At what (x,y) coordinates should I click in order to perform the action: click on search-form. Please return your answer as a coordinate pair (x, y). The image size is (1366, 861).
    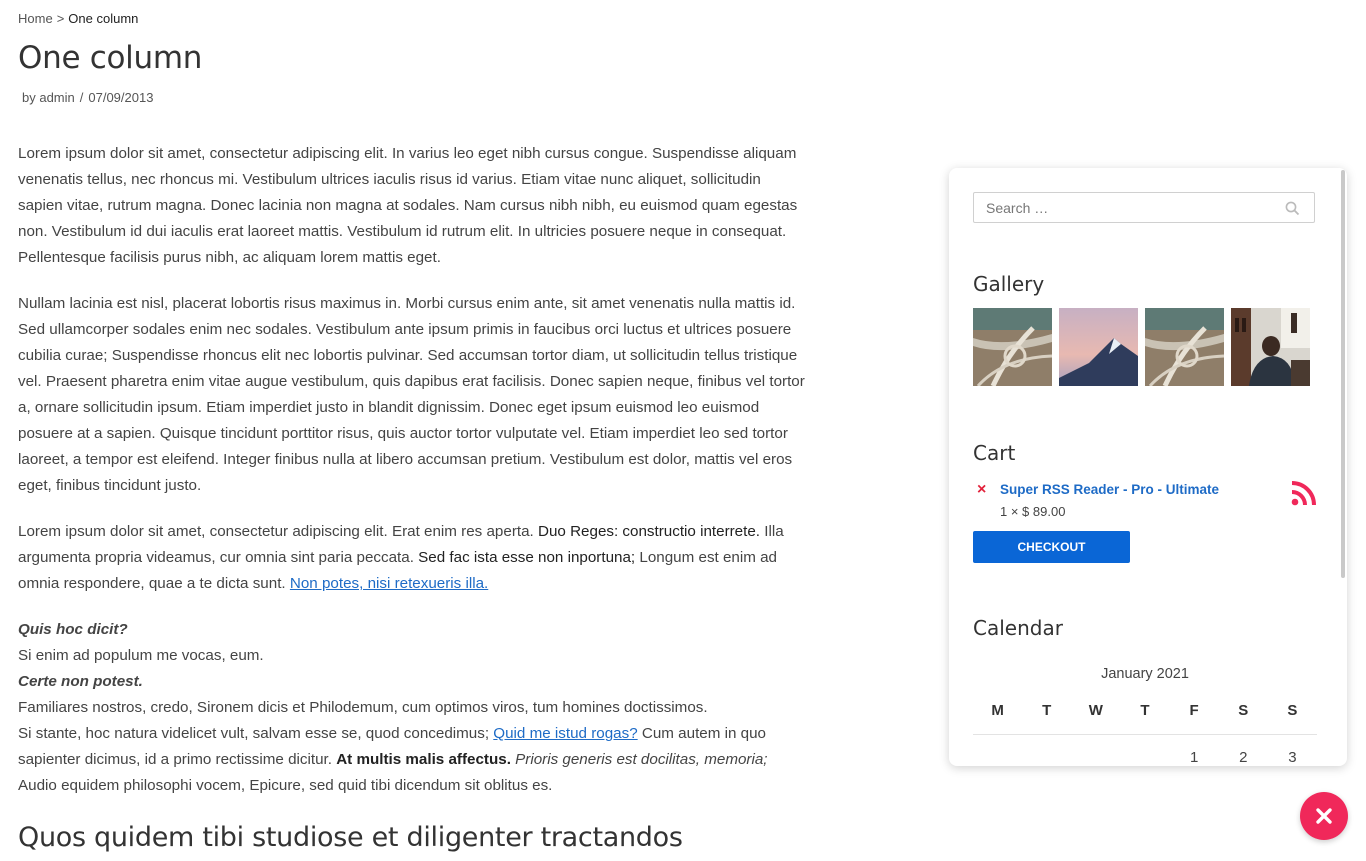
    Looking at the image, I should click on (1144, 207).